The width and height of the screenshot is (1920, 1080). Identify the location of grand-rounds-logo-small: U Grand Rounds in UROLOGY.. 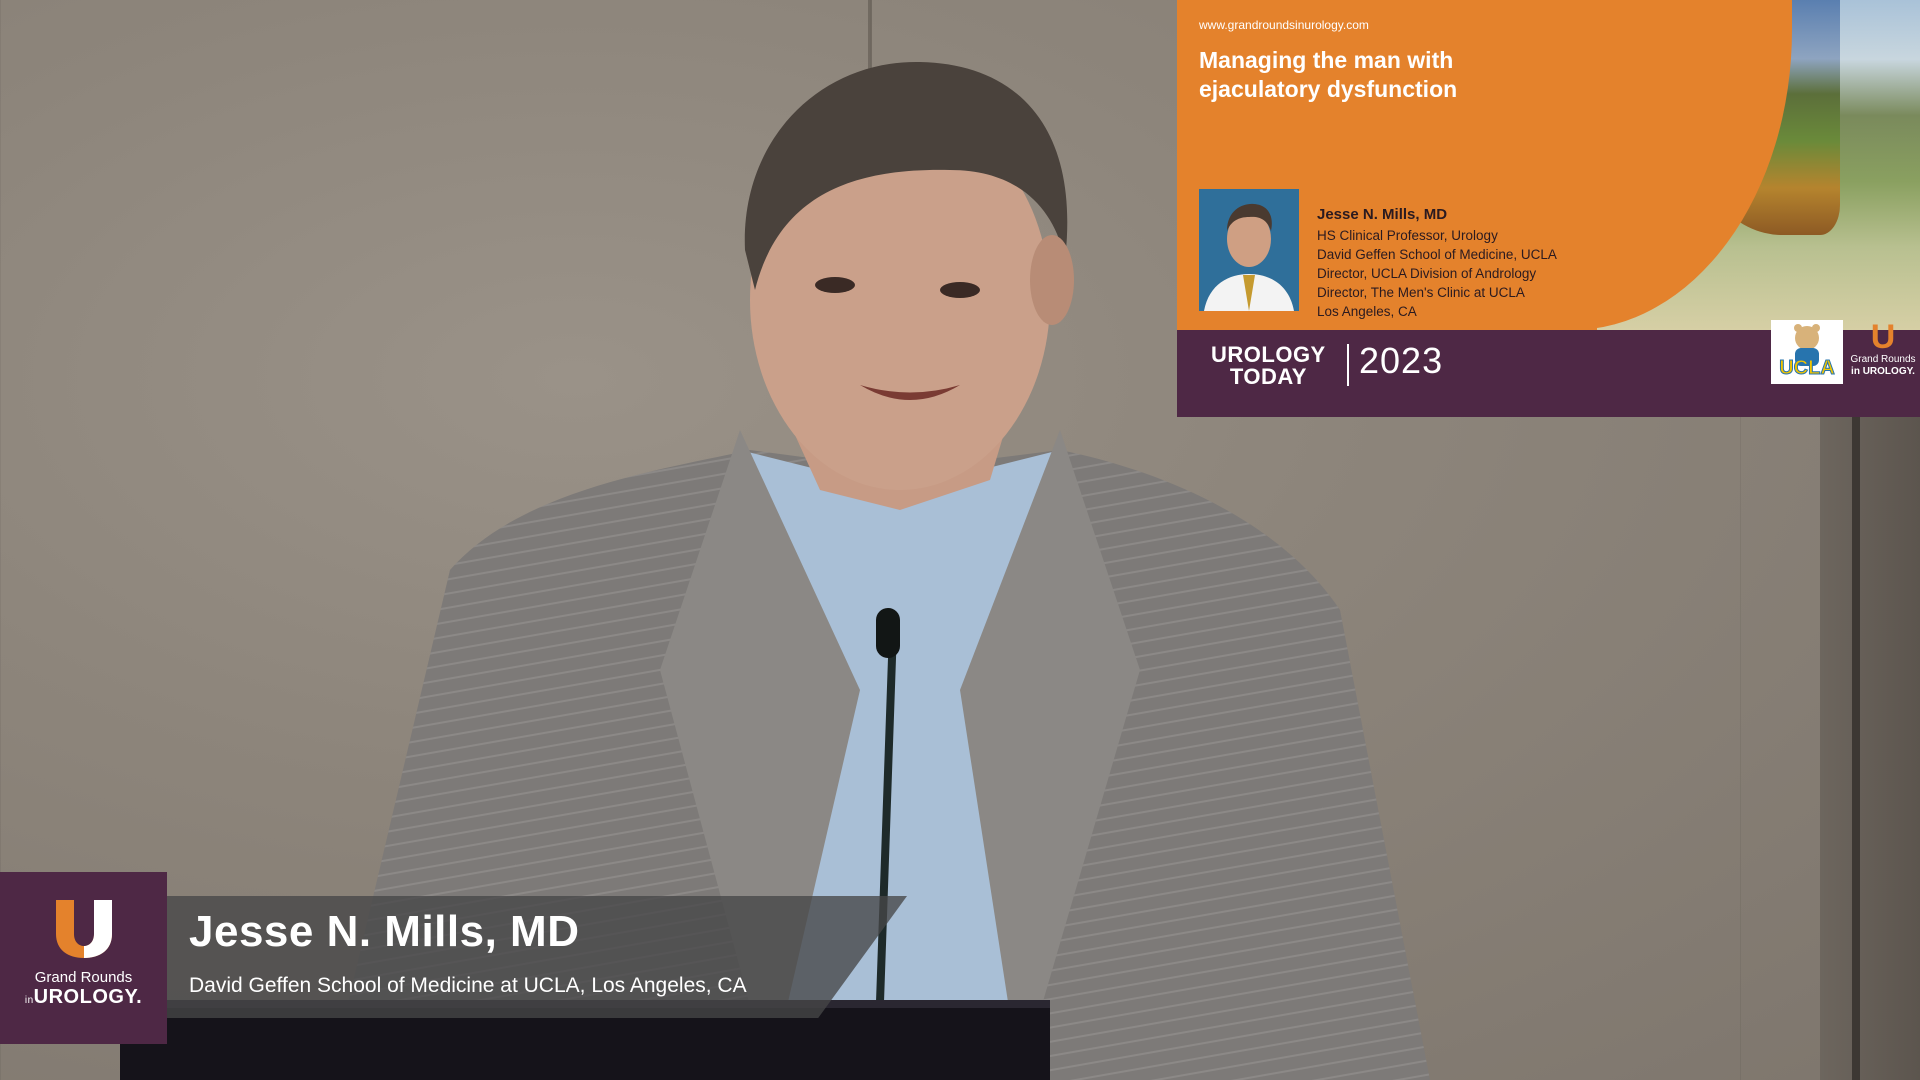
(1883, 353).